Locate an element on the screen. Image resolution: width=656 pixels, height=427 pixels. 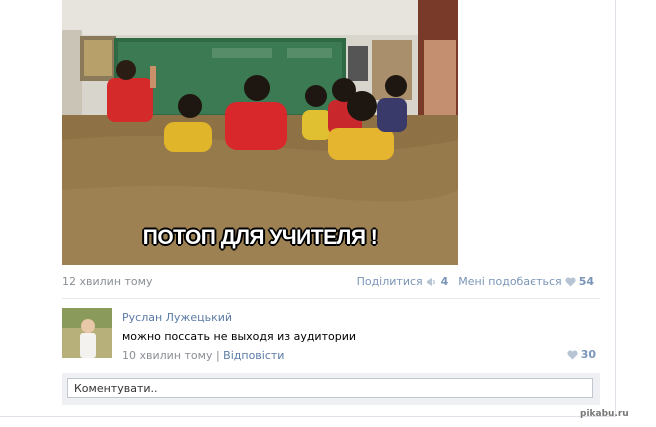
comment-timestamp: 10 хвилин тому is located at coordinates (167, 355).